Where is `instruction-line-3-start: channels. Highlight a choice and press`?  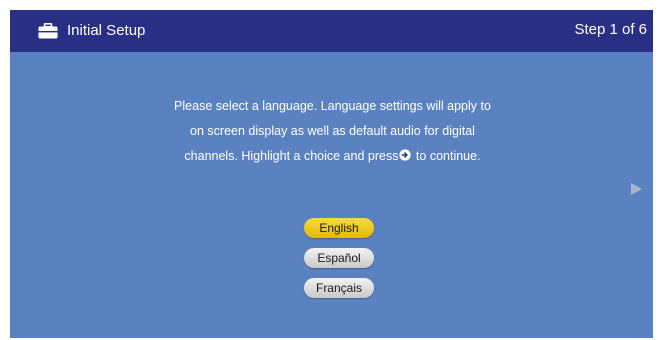 instruction-line-3-start: channels. Highlight a choice and press is located at coordinates (291, 156).